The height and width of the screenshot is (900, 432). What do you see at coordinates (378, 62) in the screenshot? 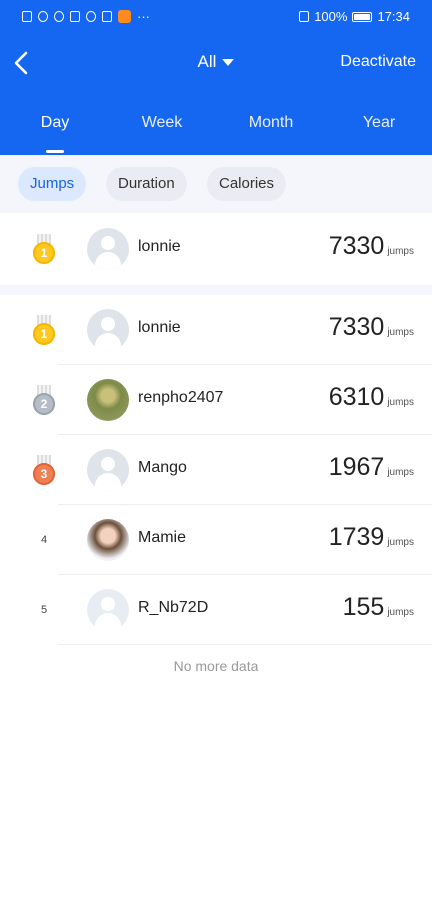
I see `deactivate-button: Deactivate` at bounding box center [378, 62].